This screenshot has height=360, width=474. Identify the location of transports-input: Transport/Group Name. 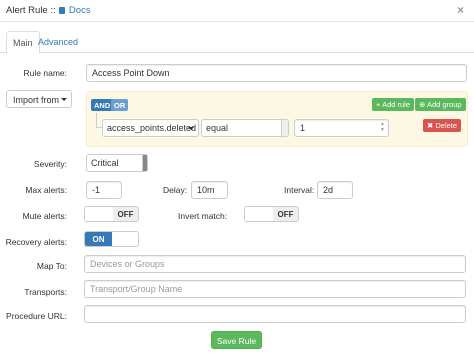
(275, 289).